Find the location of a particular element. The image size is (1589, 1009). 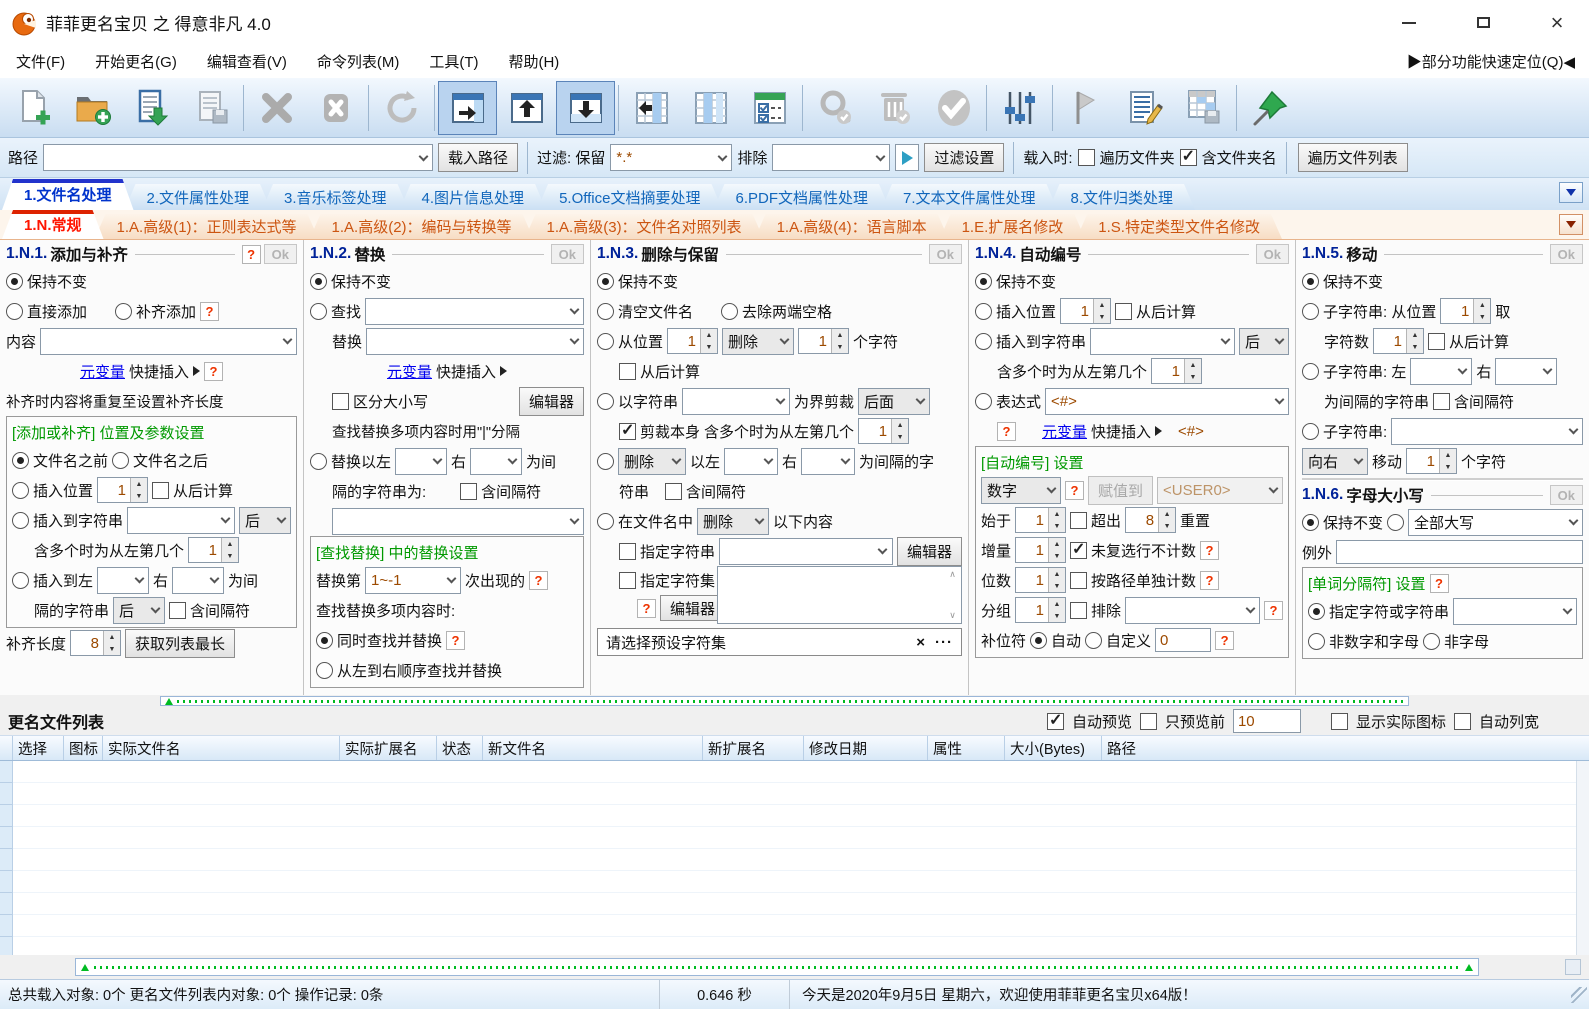

before-after-combo: 后 is located at coordinates (265, 520).